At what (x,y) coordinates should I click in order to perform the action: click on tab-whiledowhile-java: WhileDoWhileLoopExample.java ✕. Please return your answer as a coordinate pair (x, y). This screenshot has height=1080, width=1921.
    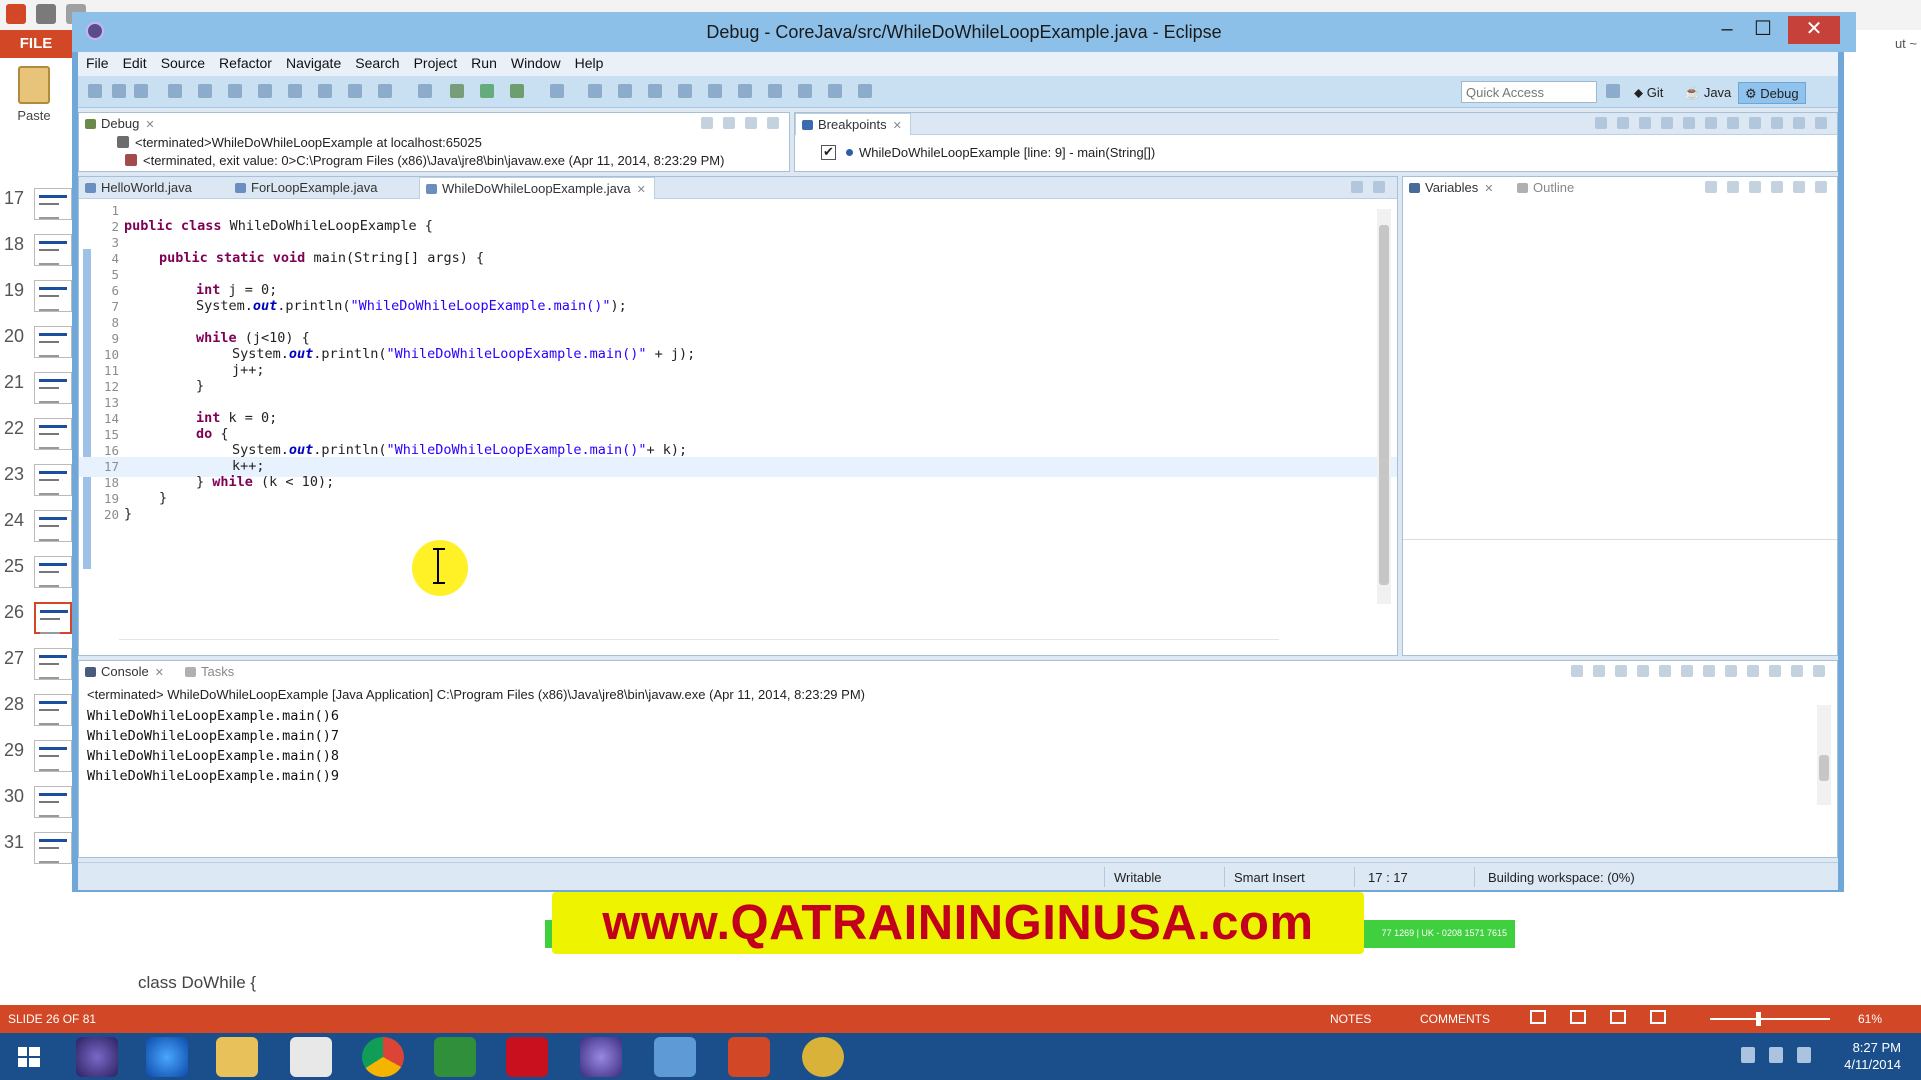
    Looking at the image, I should click on (537, 188).